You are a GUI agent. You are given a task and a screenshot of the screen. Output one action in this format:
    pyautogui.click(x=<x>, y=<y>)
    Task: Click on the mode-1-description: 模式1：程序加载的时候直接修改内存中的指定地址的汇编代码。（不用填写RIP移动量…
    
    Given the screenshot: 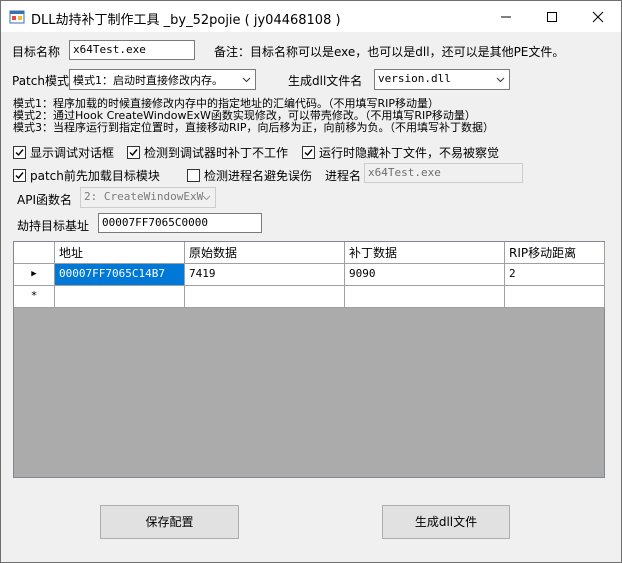 What is the action you would take?
    pyautogui.click(x=226, y=103)
    